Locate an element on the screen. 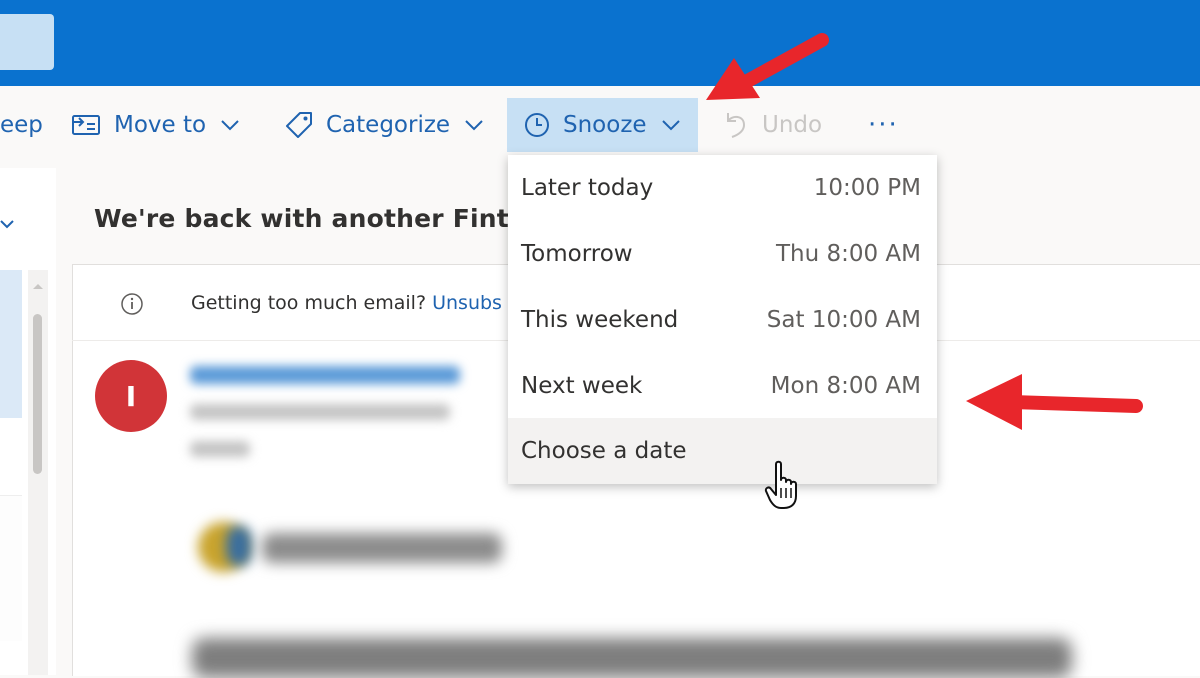 The height and width of the screenshot is (678, 1200). menu-item-next-week: Next week Mon 8:00 AM is located at coordinates (722, 386).